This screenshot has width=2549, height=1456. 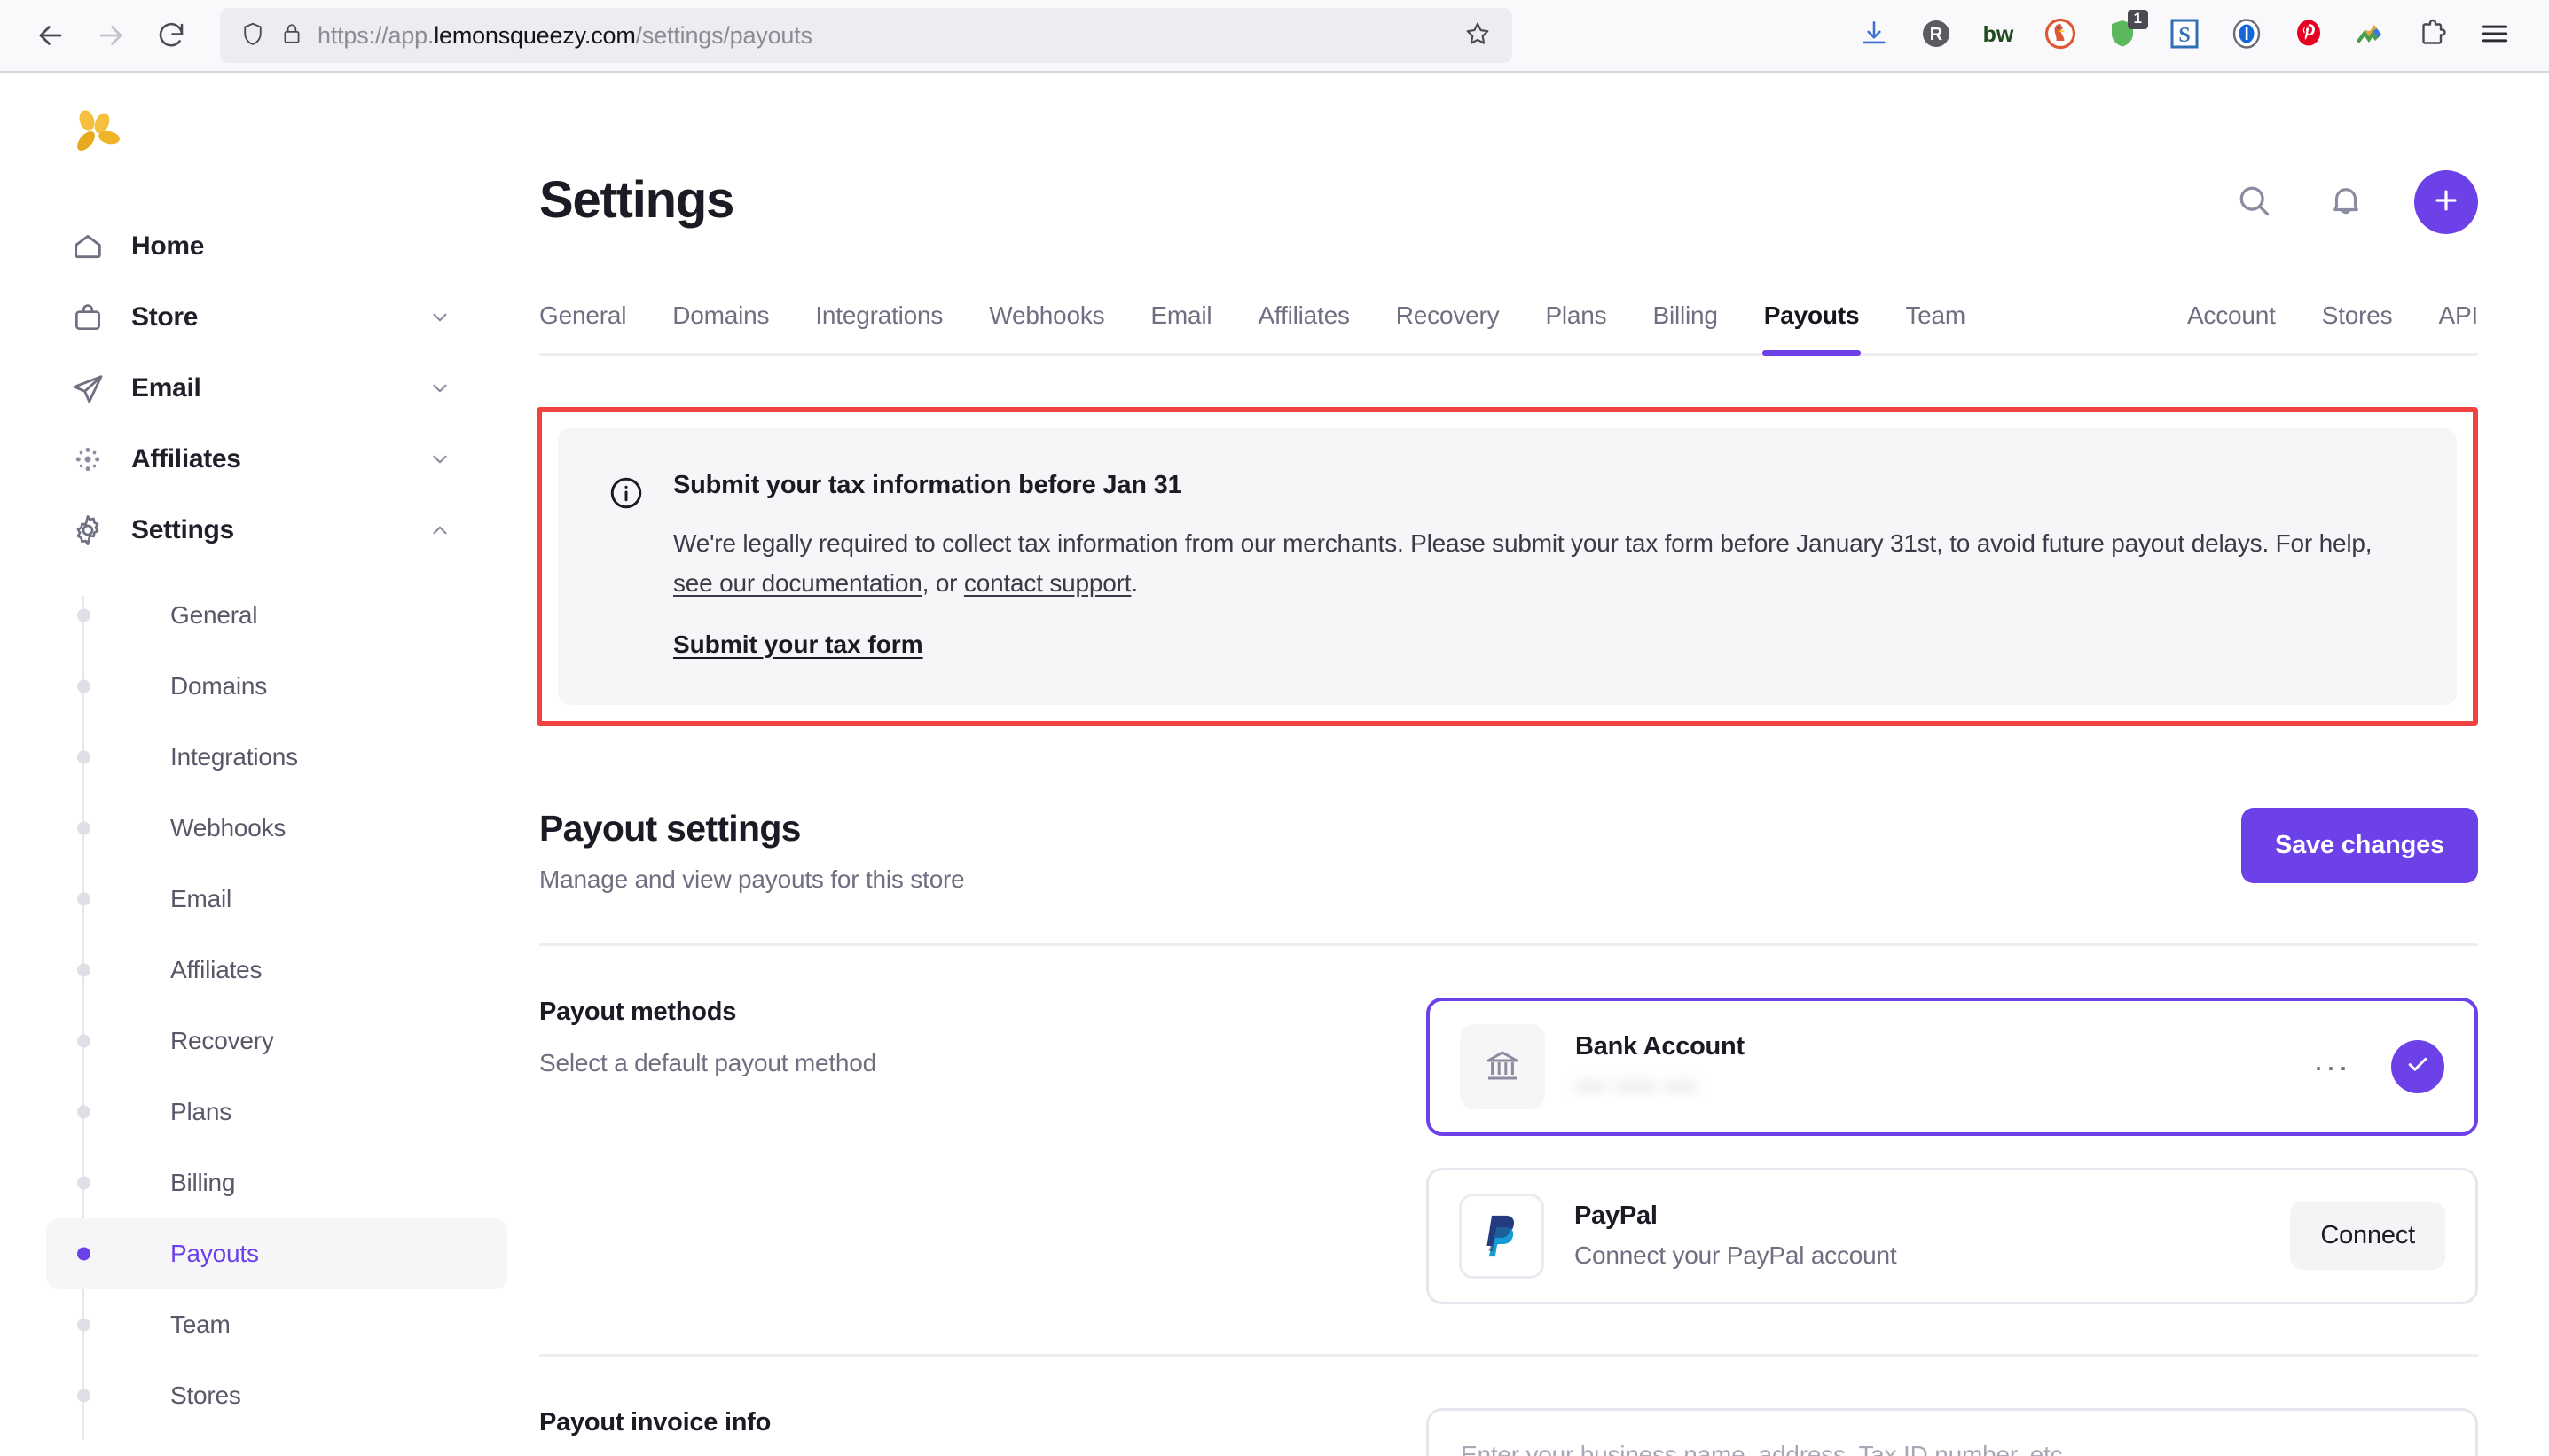 I want to click on tab-team: Team, so click(x=1935, y=327).